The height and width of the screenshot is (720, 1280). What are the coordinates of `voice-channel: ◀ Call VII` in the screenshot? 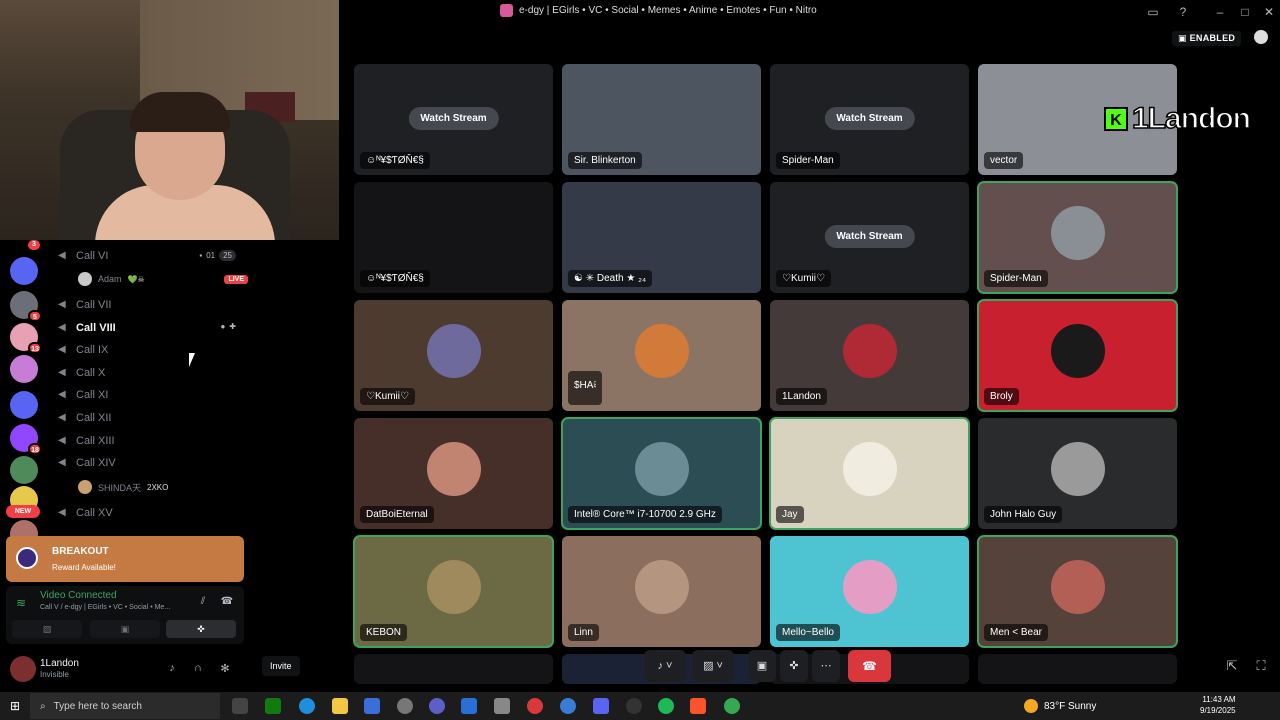 It's located at (151, 305).